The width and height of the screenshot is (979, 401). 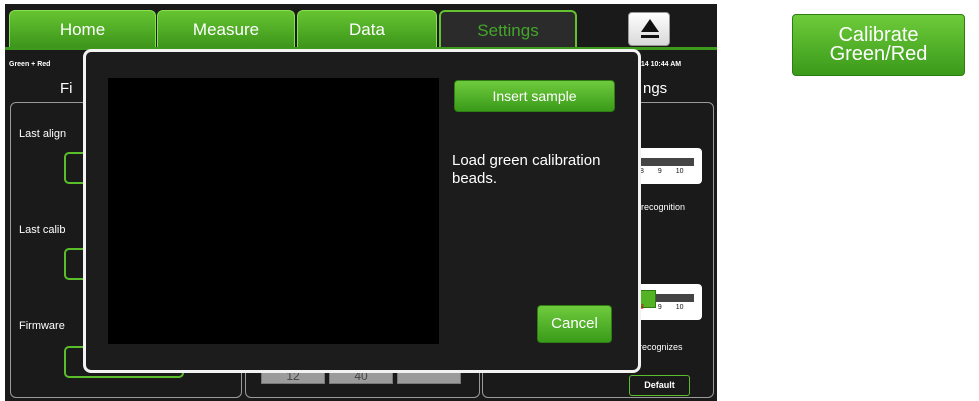 I want to click on calibrate-label-line2: Green/Red, so click(x=878, y=54).